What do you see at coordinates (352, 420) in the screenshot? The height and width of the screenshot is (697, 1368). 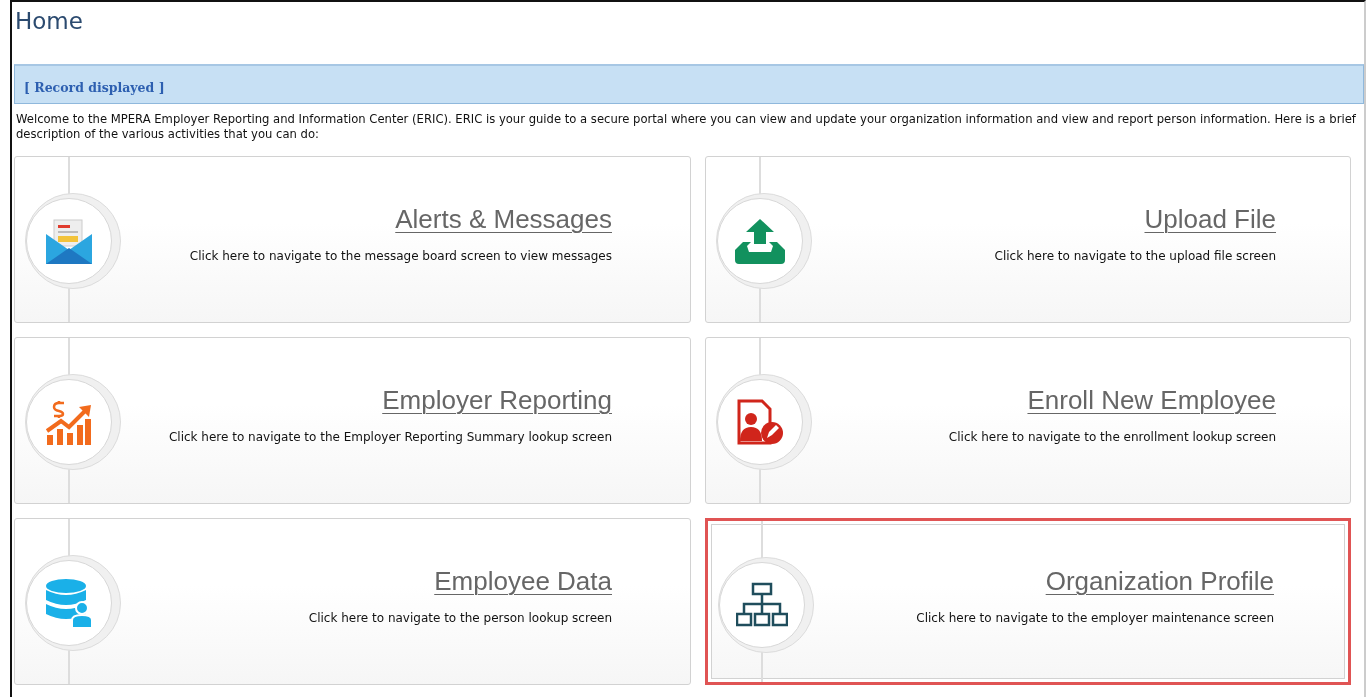 I see `navigation-tile: Employer Reporting Click here to navigate to the Employer Reporting Summary lookup screen` at bounding box center [352, 420].